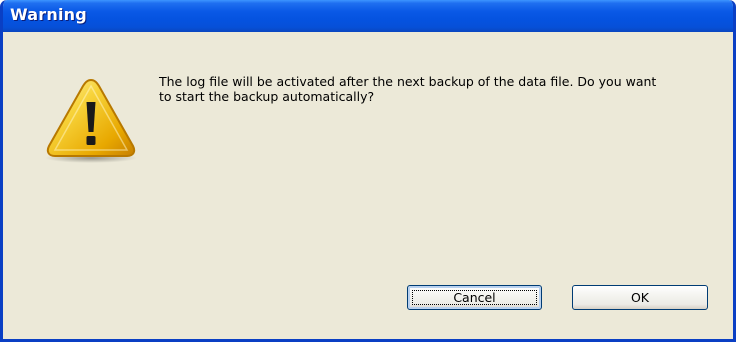 The width and height of the screenshot is (736, 342). I want to click on cancel-button: Cancel, so click(474, 297).